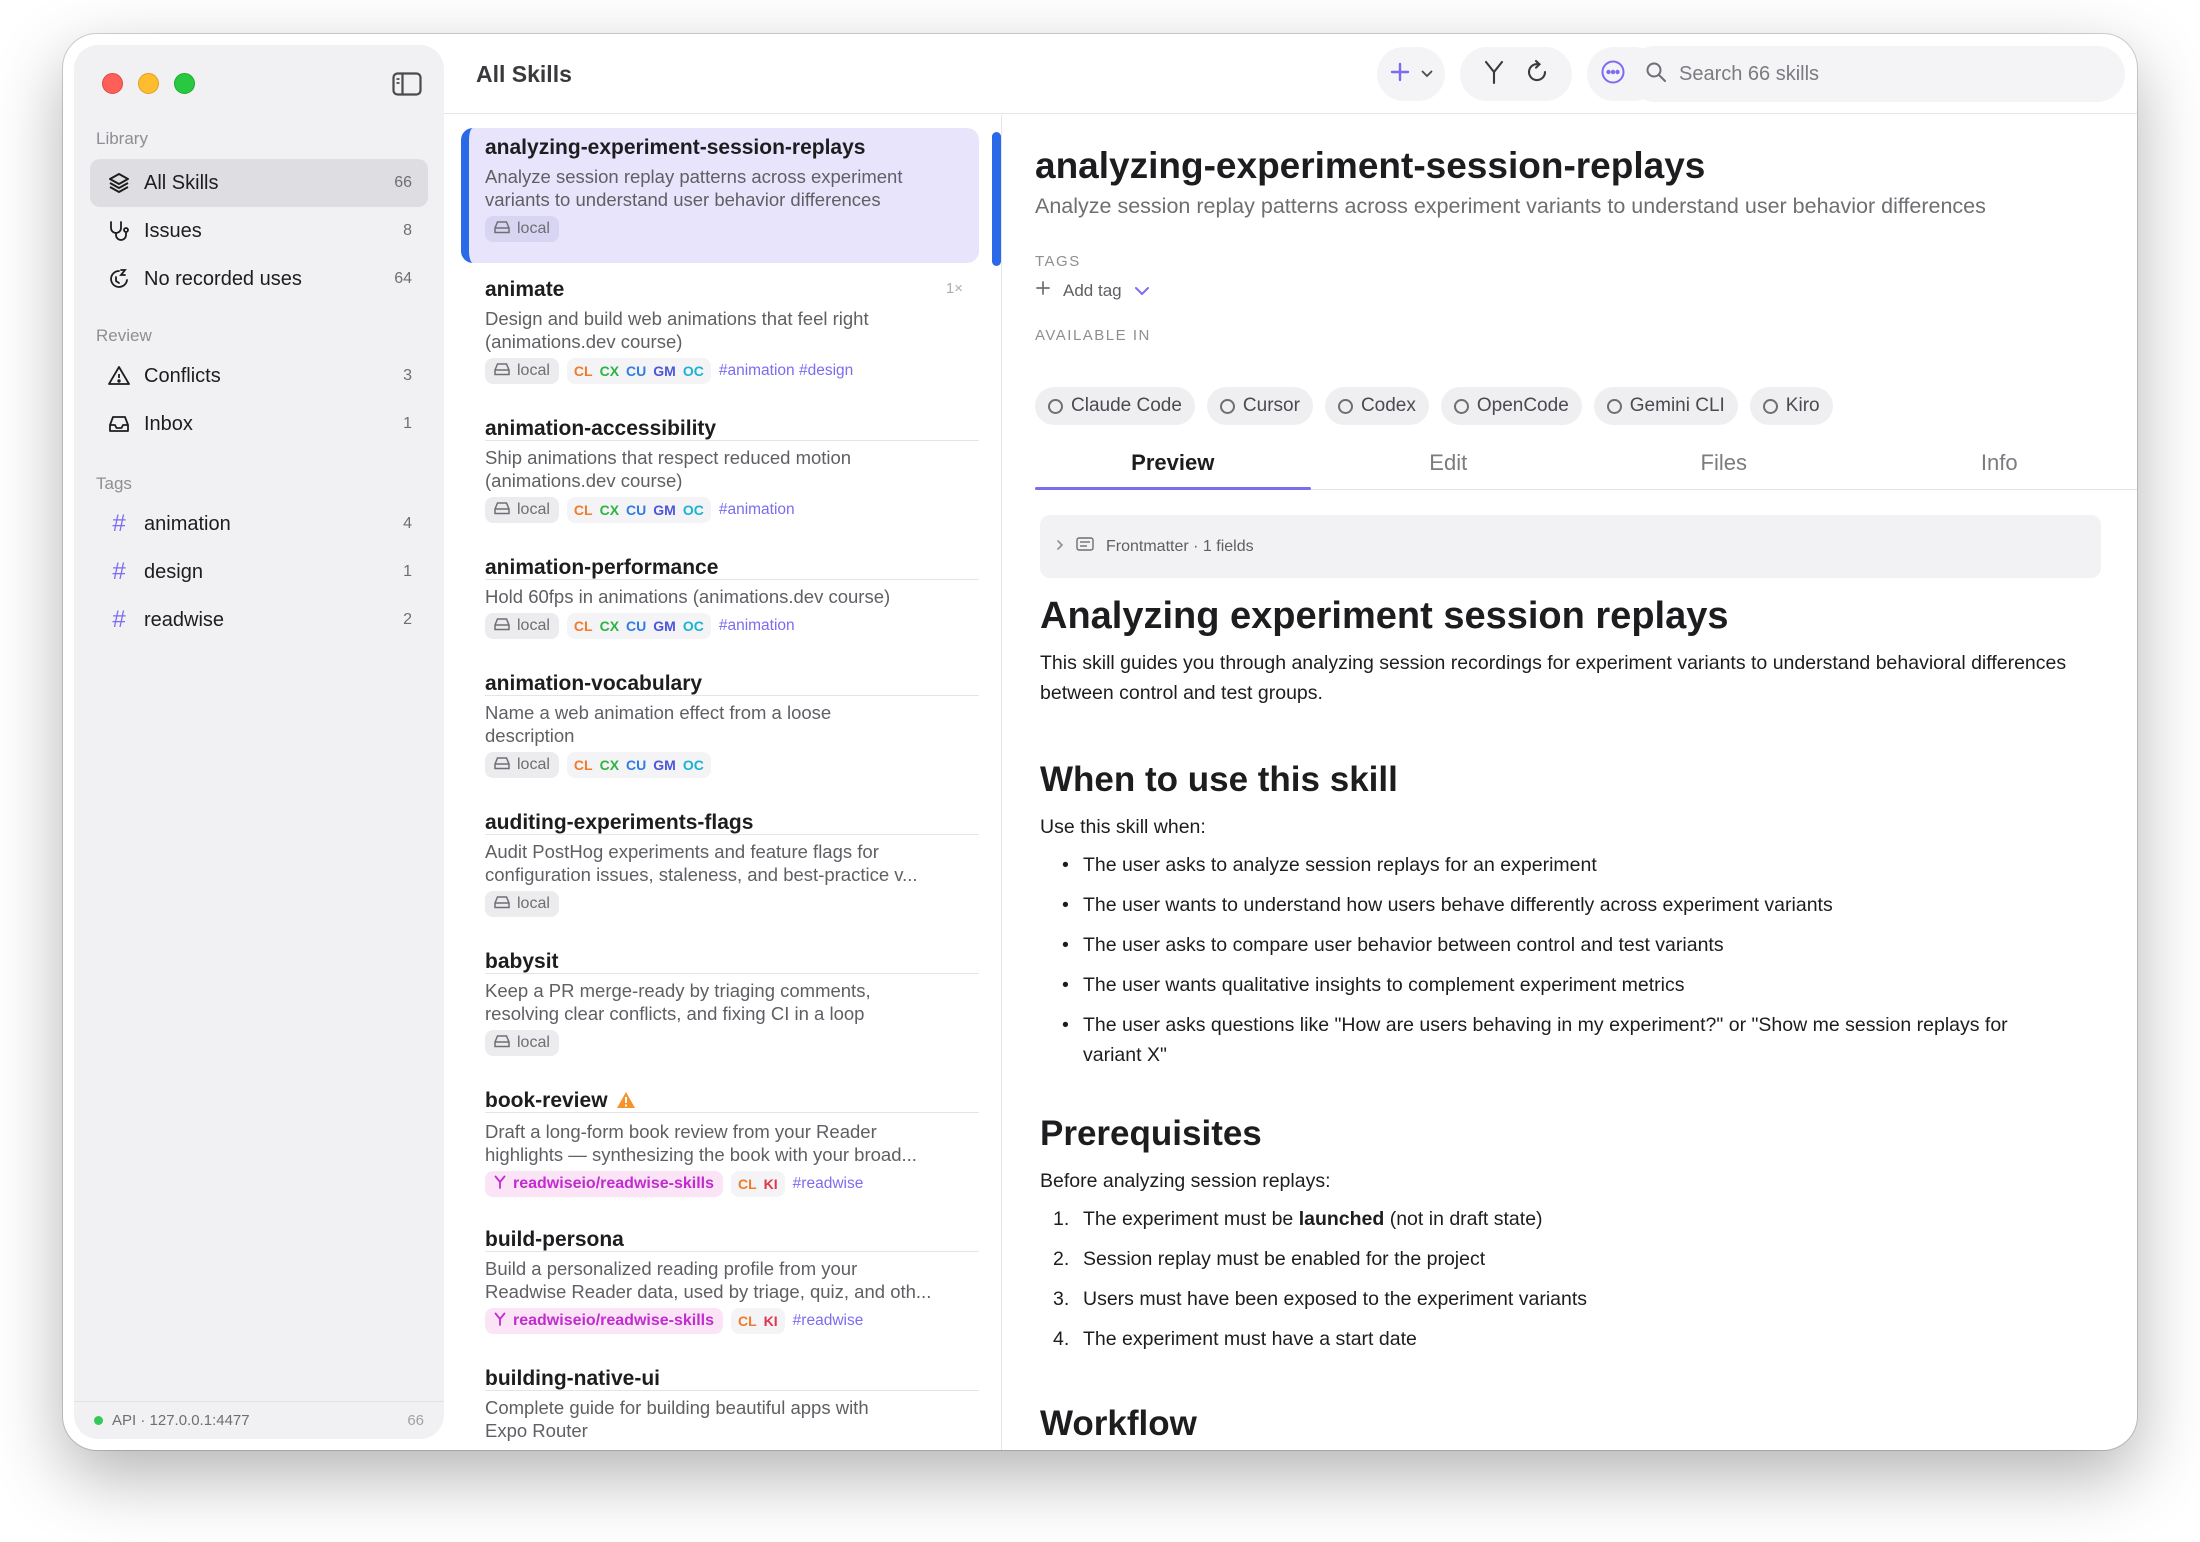  What do you see at coordinates (168, 423) in the screenshot?
I see `sidebar-item-label: Inbox` at bounding box center [168, 423].